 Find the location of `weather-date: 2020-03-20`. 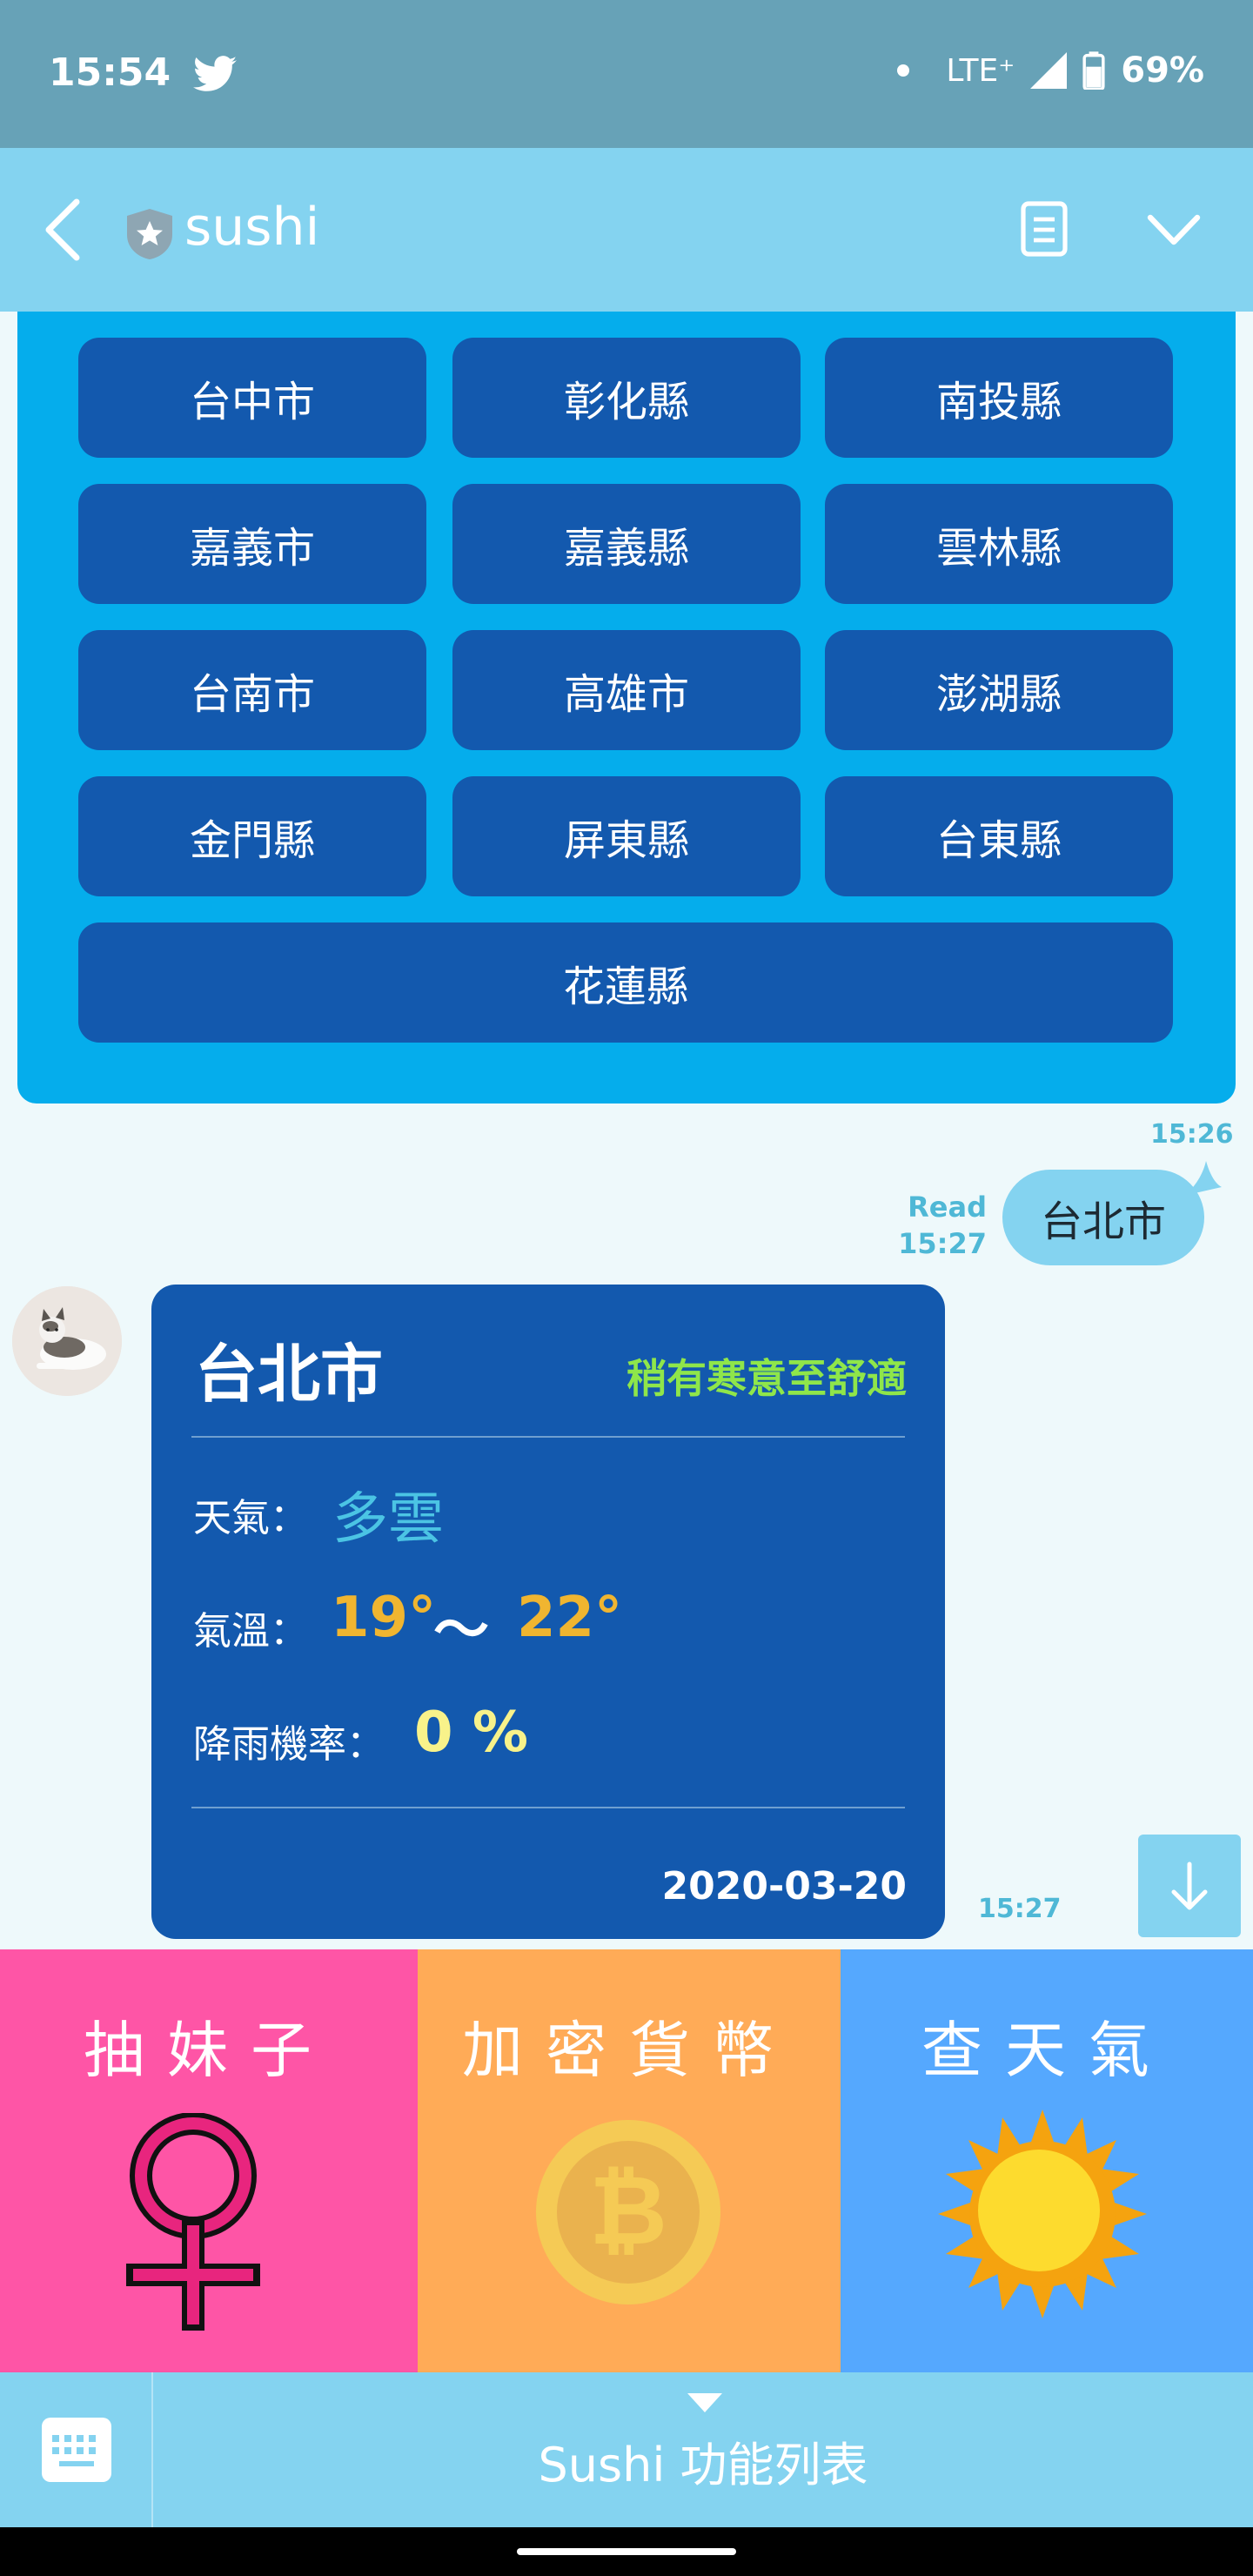

weather-date: 2020-03-20 is located at coordinates (784, 1887).